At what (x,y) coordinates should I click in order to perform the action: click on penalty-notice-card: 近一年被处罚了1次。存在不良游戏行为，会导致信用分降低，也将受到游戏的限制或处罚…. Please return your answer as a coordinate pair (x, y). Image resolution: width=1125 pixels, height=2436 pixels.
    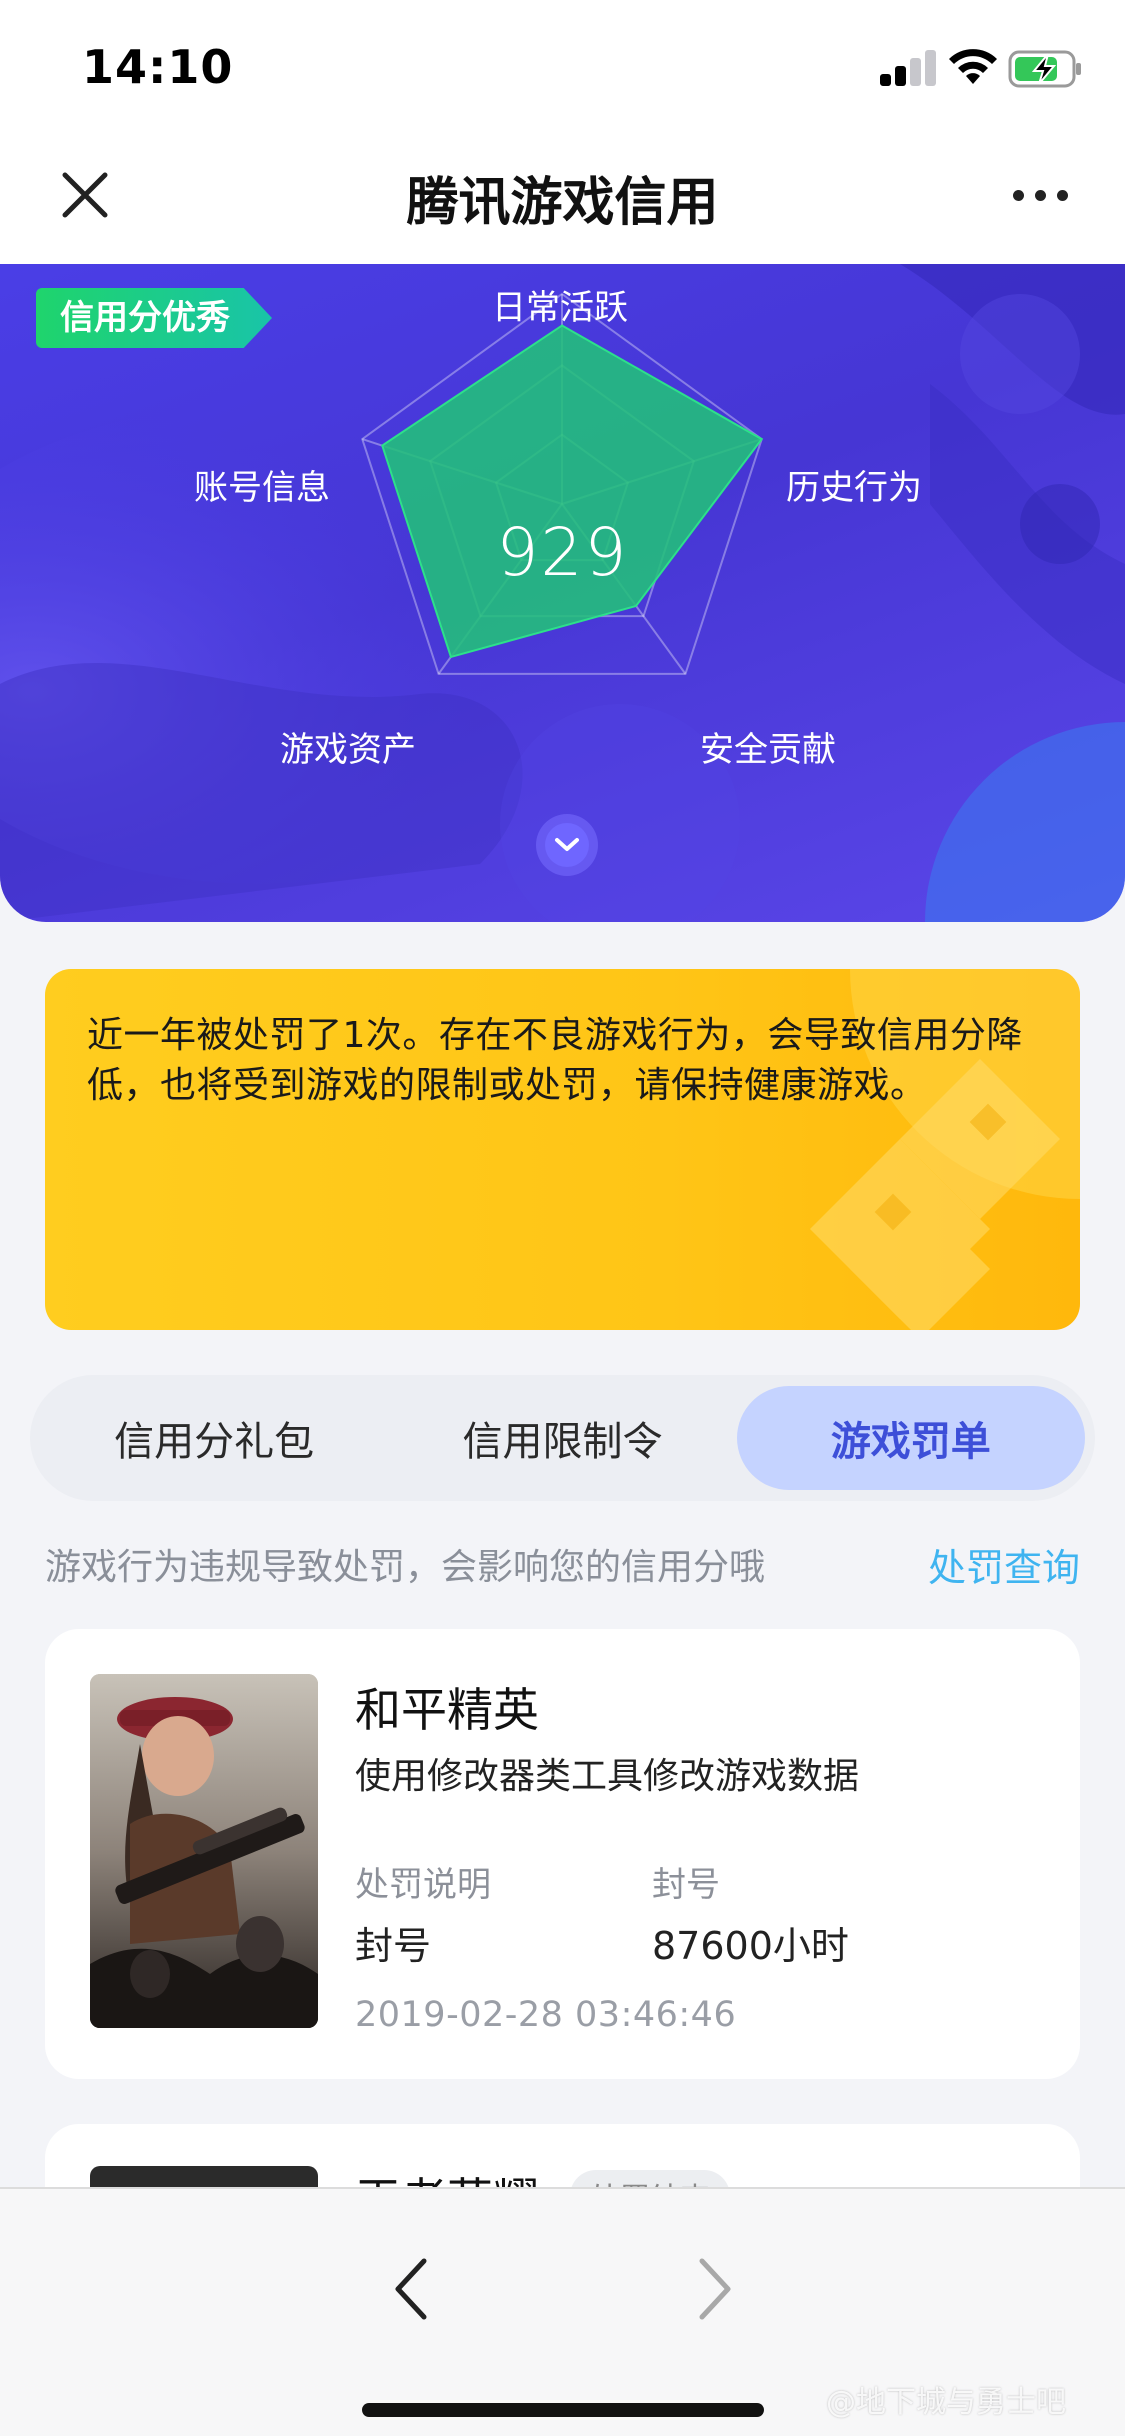
    Looking at the image, I should click on (562, 1149).